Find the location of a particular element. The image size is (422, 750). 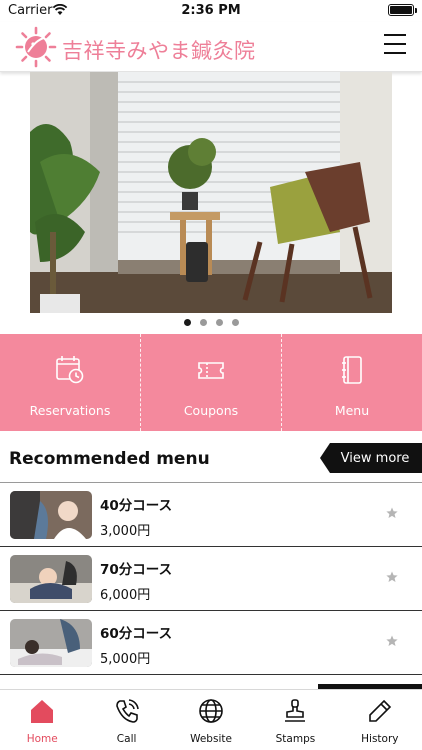

clock: 2:36 PM is located at coordinates (211, 10).